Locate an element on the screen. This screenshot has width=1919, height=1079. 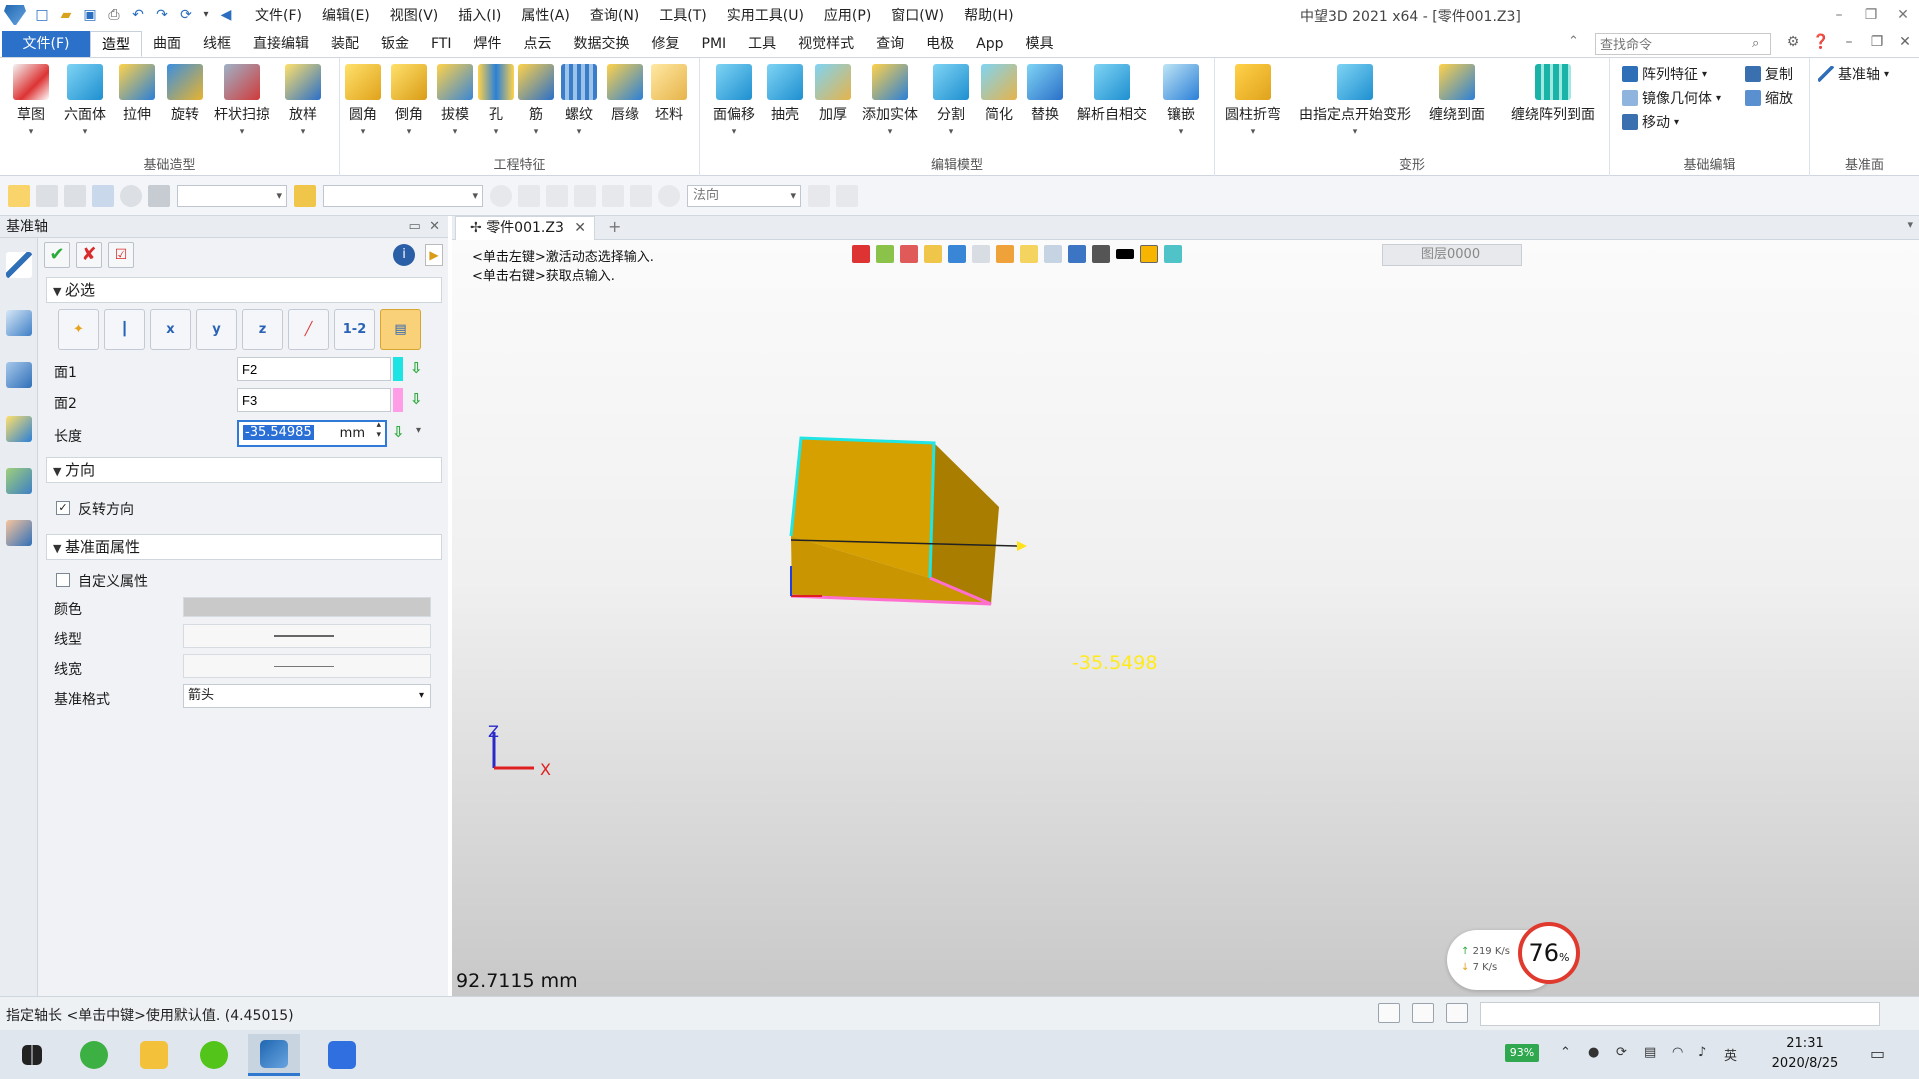
undo-icon: ↶ is located at coordinates (138, 15).